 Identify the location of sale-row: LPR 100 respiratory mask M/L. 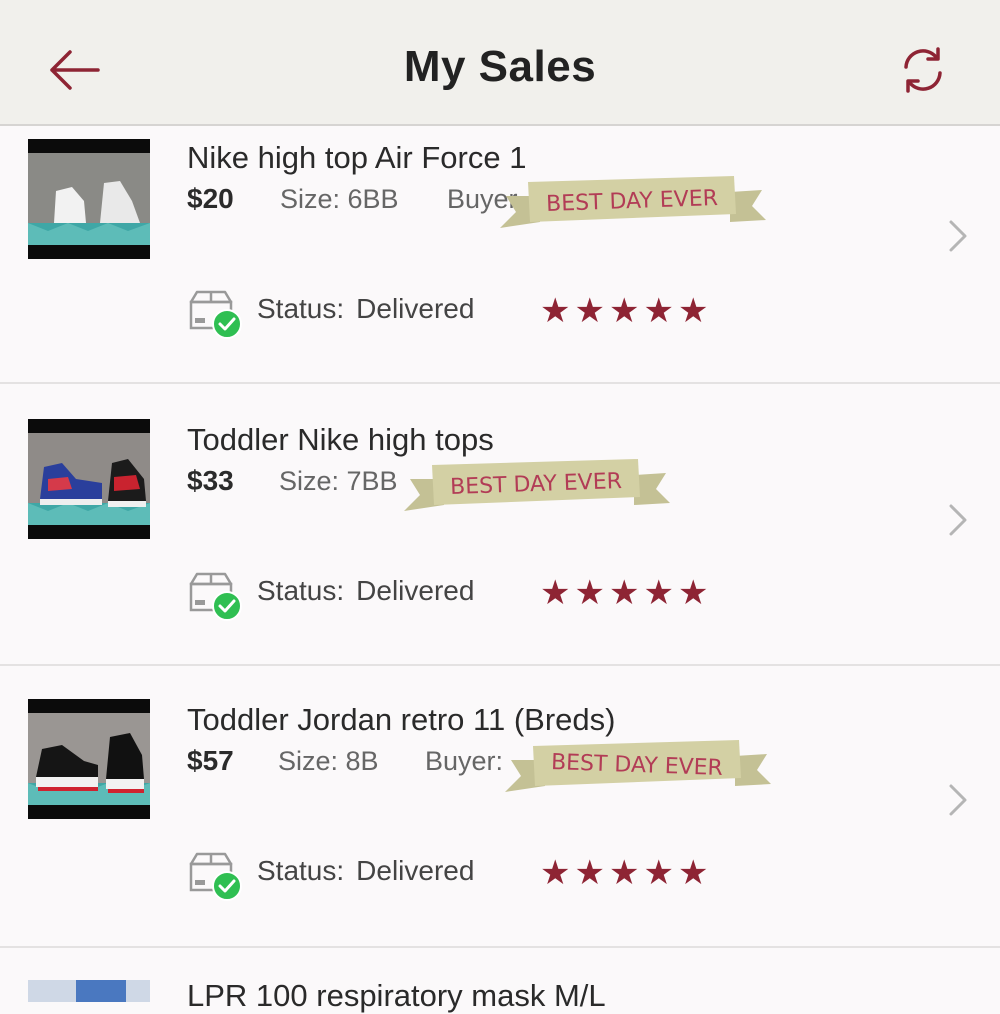
(500, 995).